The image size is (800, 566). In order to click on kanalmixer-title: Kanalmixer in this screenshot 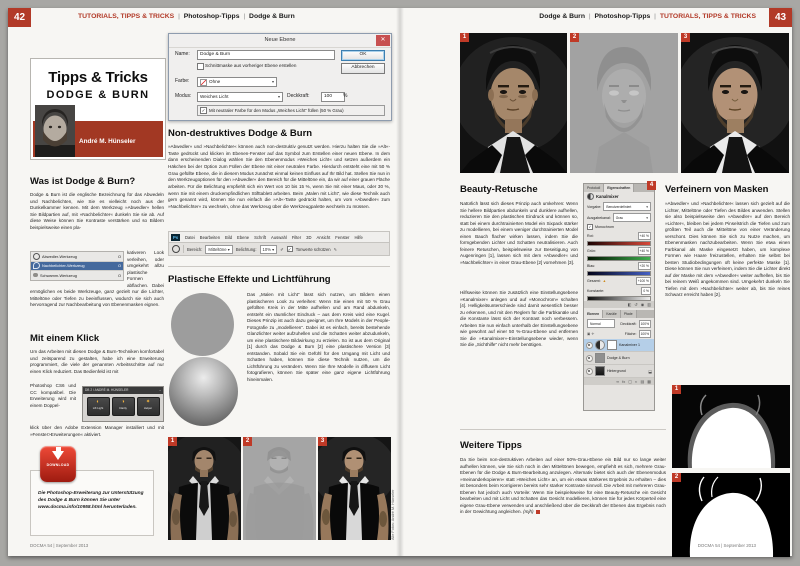, I will do `click(607, 196)`.